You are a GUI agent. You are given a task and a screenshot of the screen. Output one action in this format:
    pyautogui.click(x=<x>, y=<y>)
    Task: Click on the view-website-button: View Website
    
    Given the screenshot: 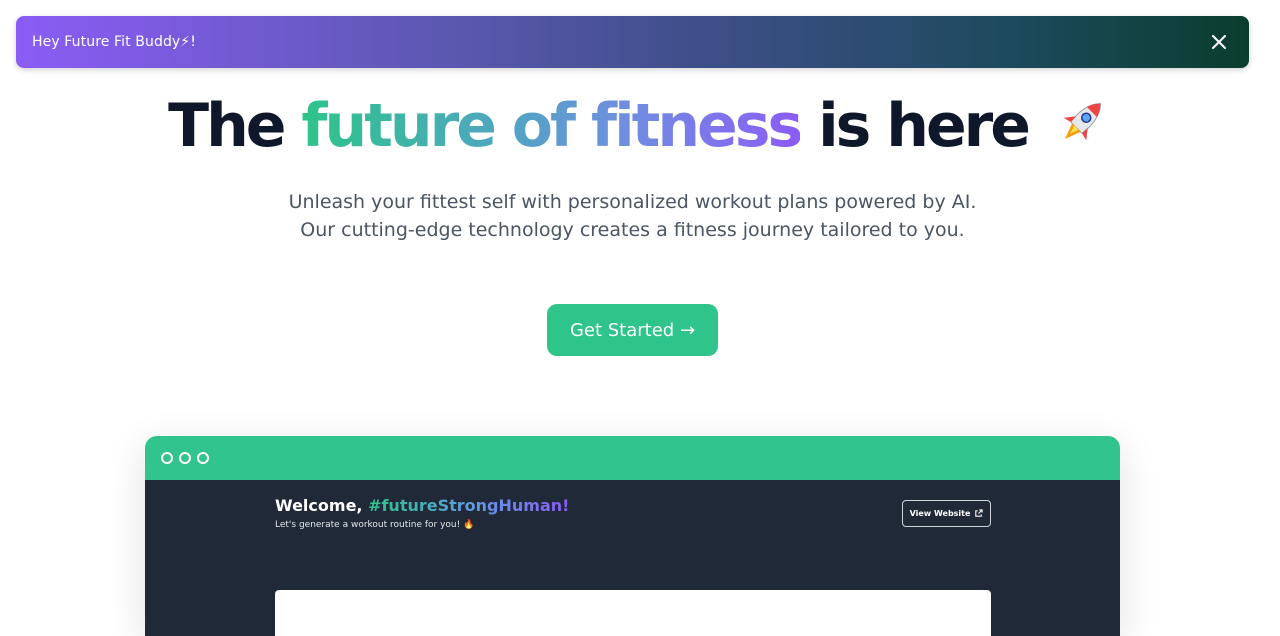 What is the action you would take?
    pyautogui.click(x=946, y=513)
    